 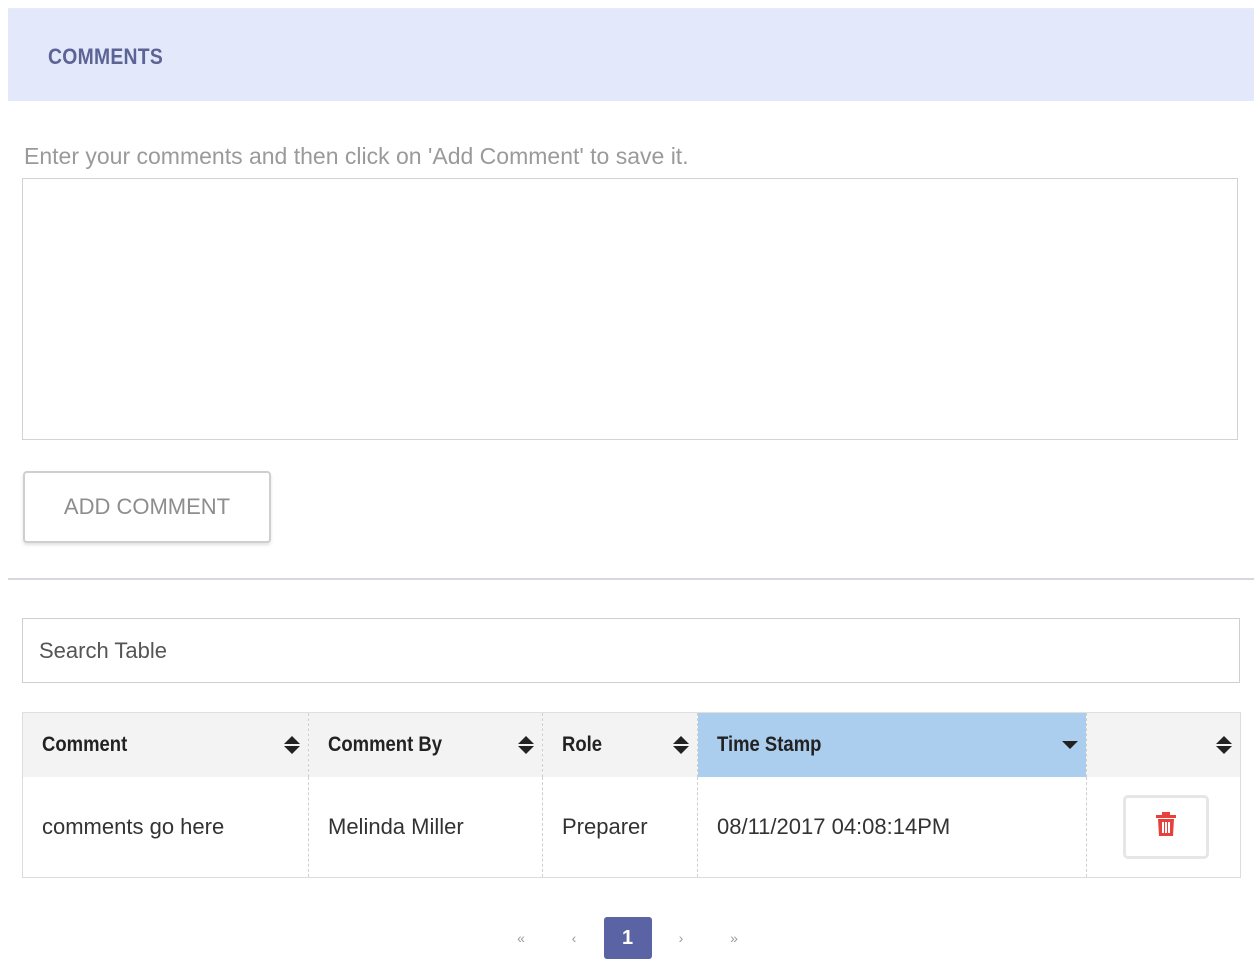 I want to click on column-header-label: Role, so click(x=582, y=744).